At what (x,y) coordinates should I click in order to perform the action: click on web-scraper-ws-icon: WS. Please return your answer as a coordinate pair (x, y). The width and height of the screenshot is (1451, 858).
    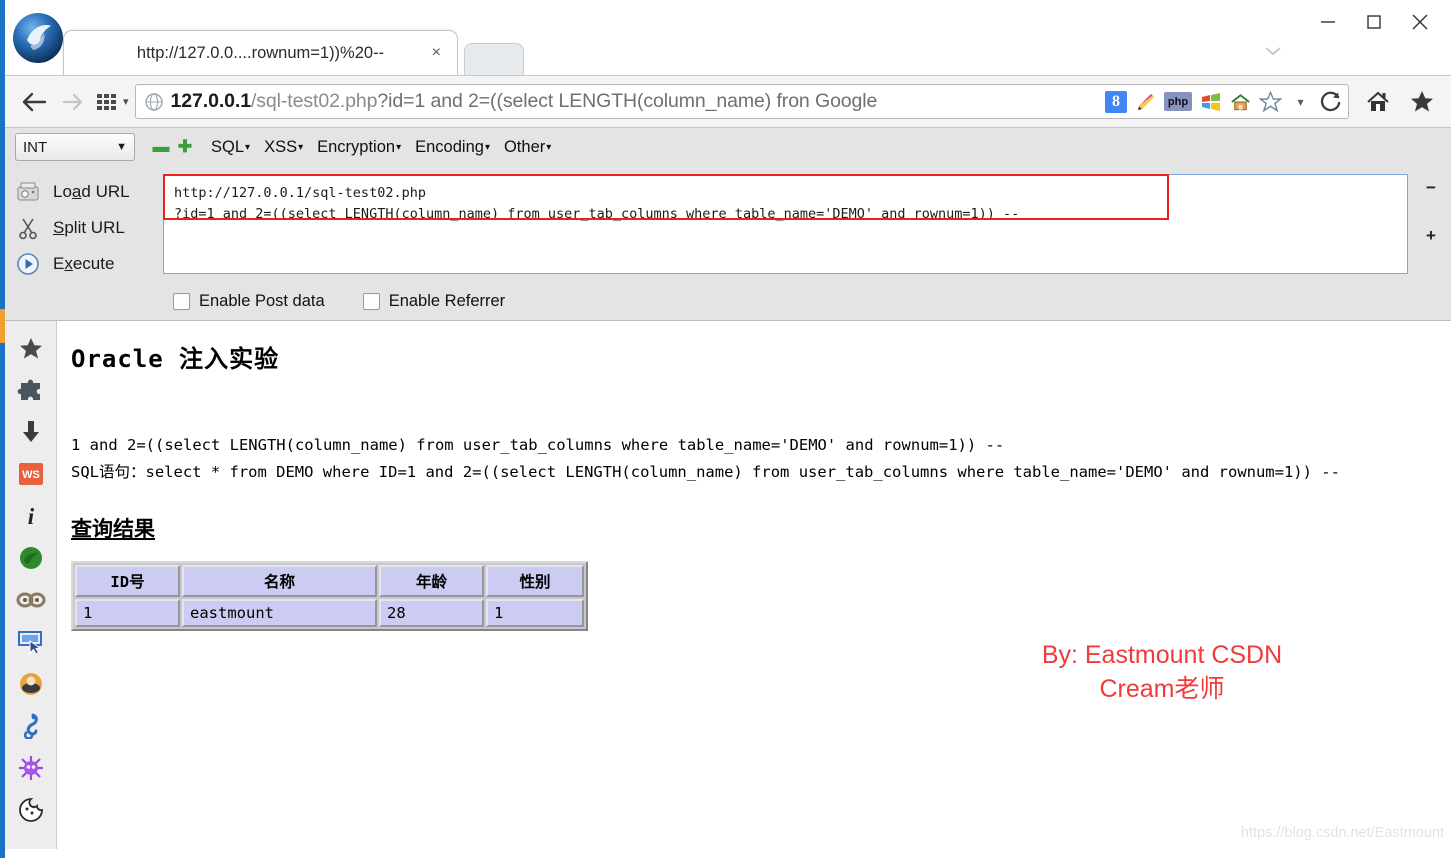
    Looking at the image, I should click on (31, 474).